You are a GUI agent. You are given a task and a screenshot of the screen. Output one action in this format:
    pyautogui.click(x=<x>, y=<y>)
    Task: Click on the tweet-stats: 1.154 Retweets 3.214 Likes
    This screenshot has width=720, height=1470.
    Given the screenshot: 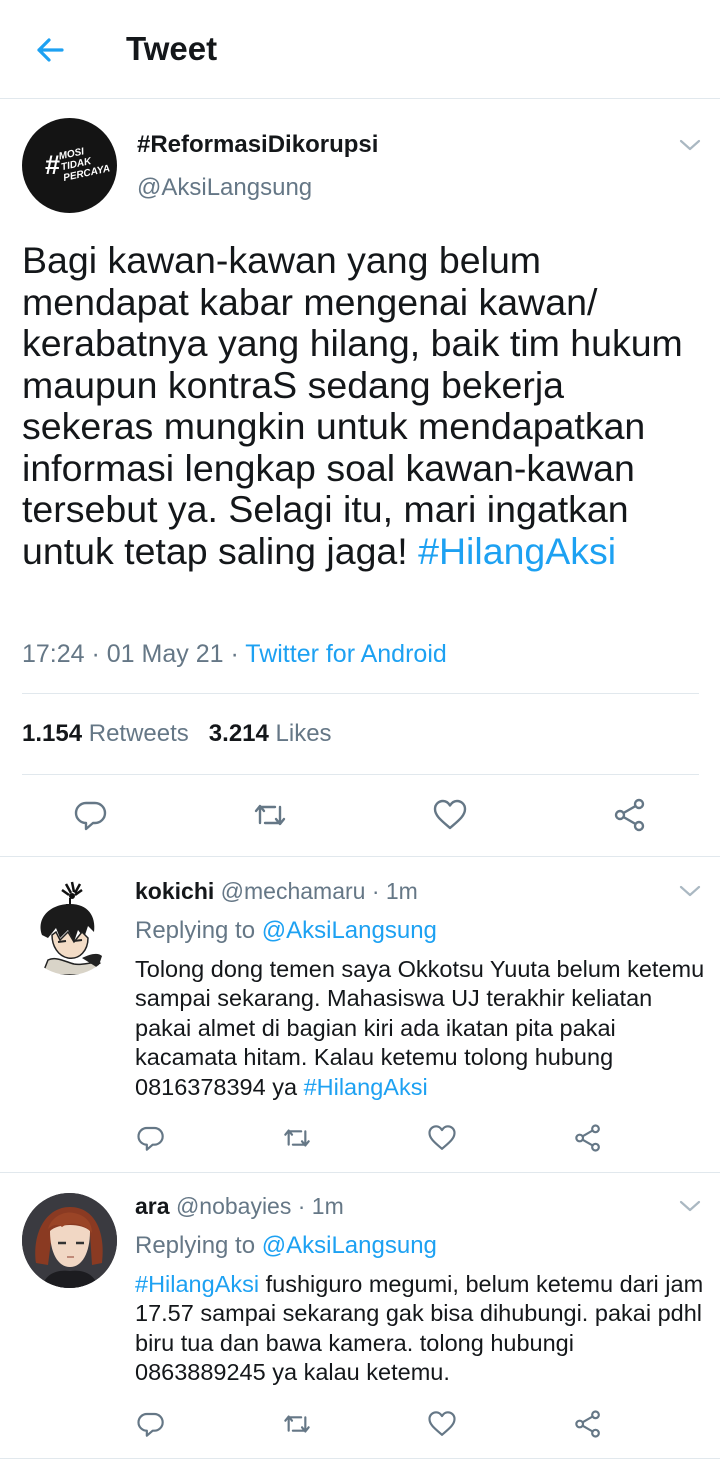 What is the action you would take?
    pyautogui.click(x=177, y=734)
    